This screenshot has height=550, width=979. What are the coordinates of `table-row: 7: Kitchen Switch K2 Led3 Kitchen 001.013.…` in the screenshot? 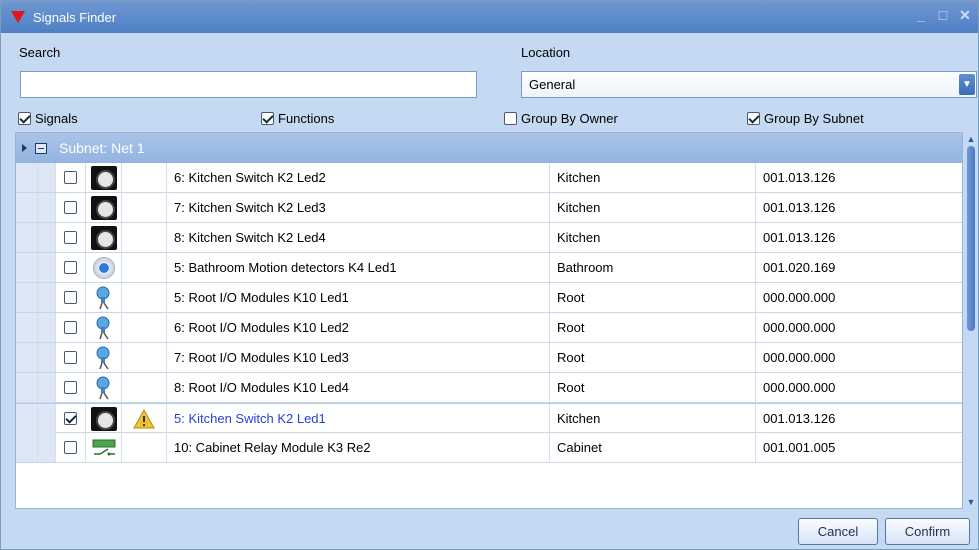 It's located at (489, 208).